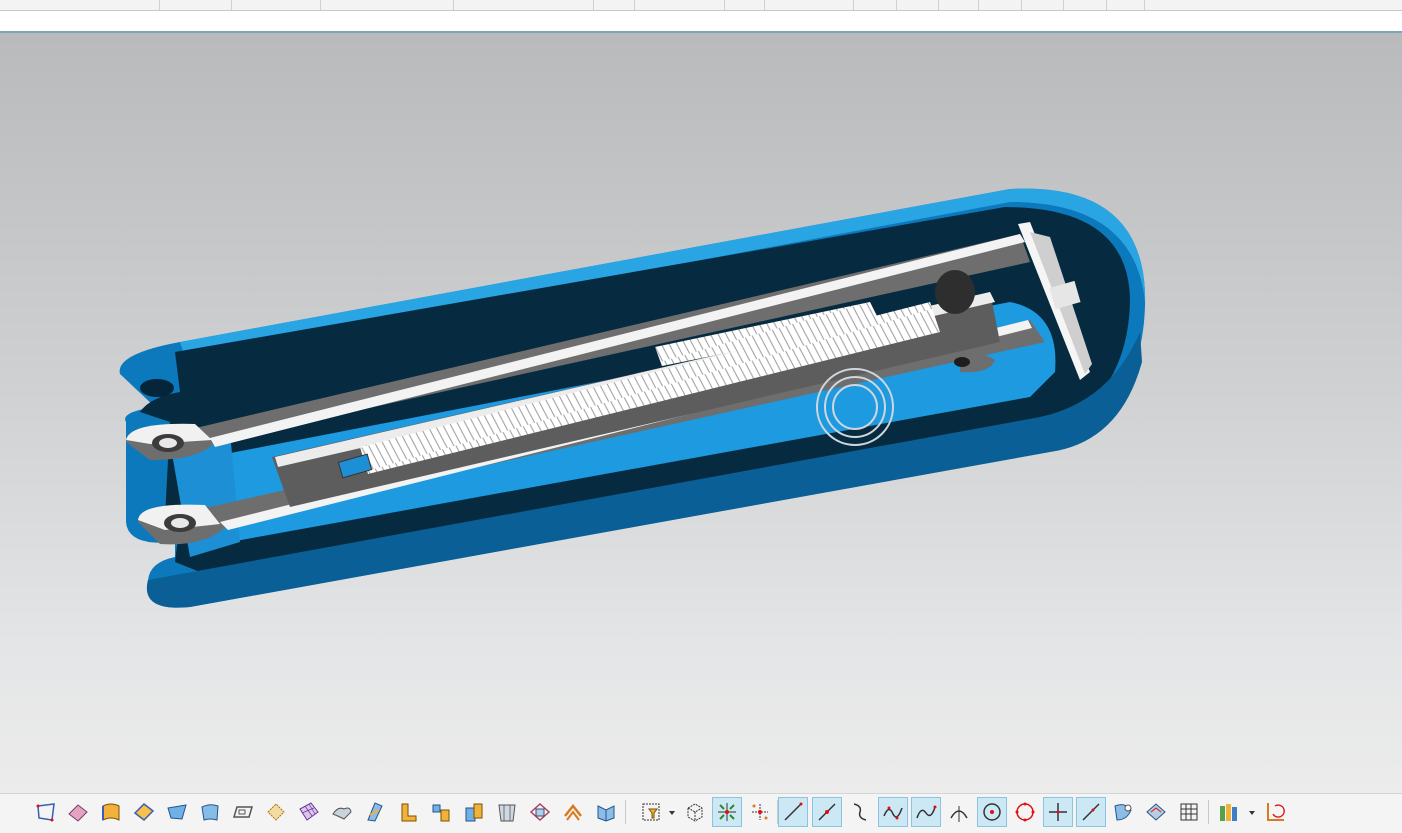 This screenshot has height=833, width=1402. I want to click on face-analysis-icon, so click(1156, 812).